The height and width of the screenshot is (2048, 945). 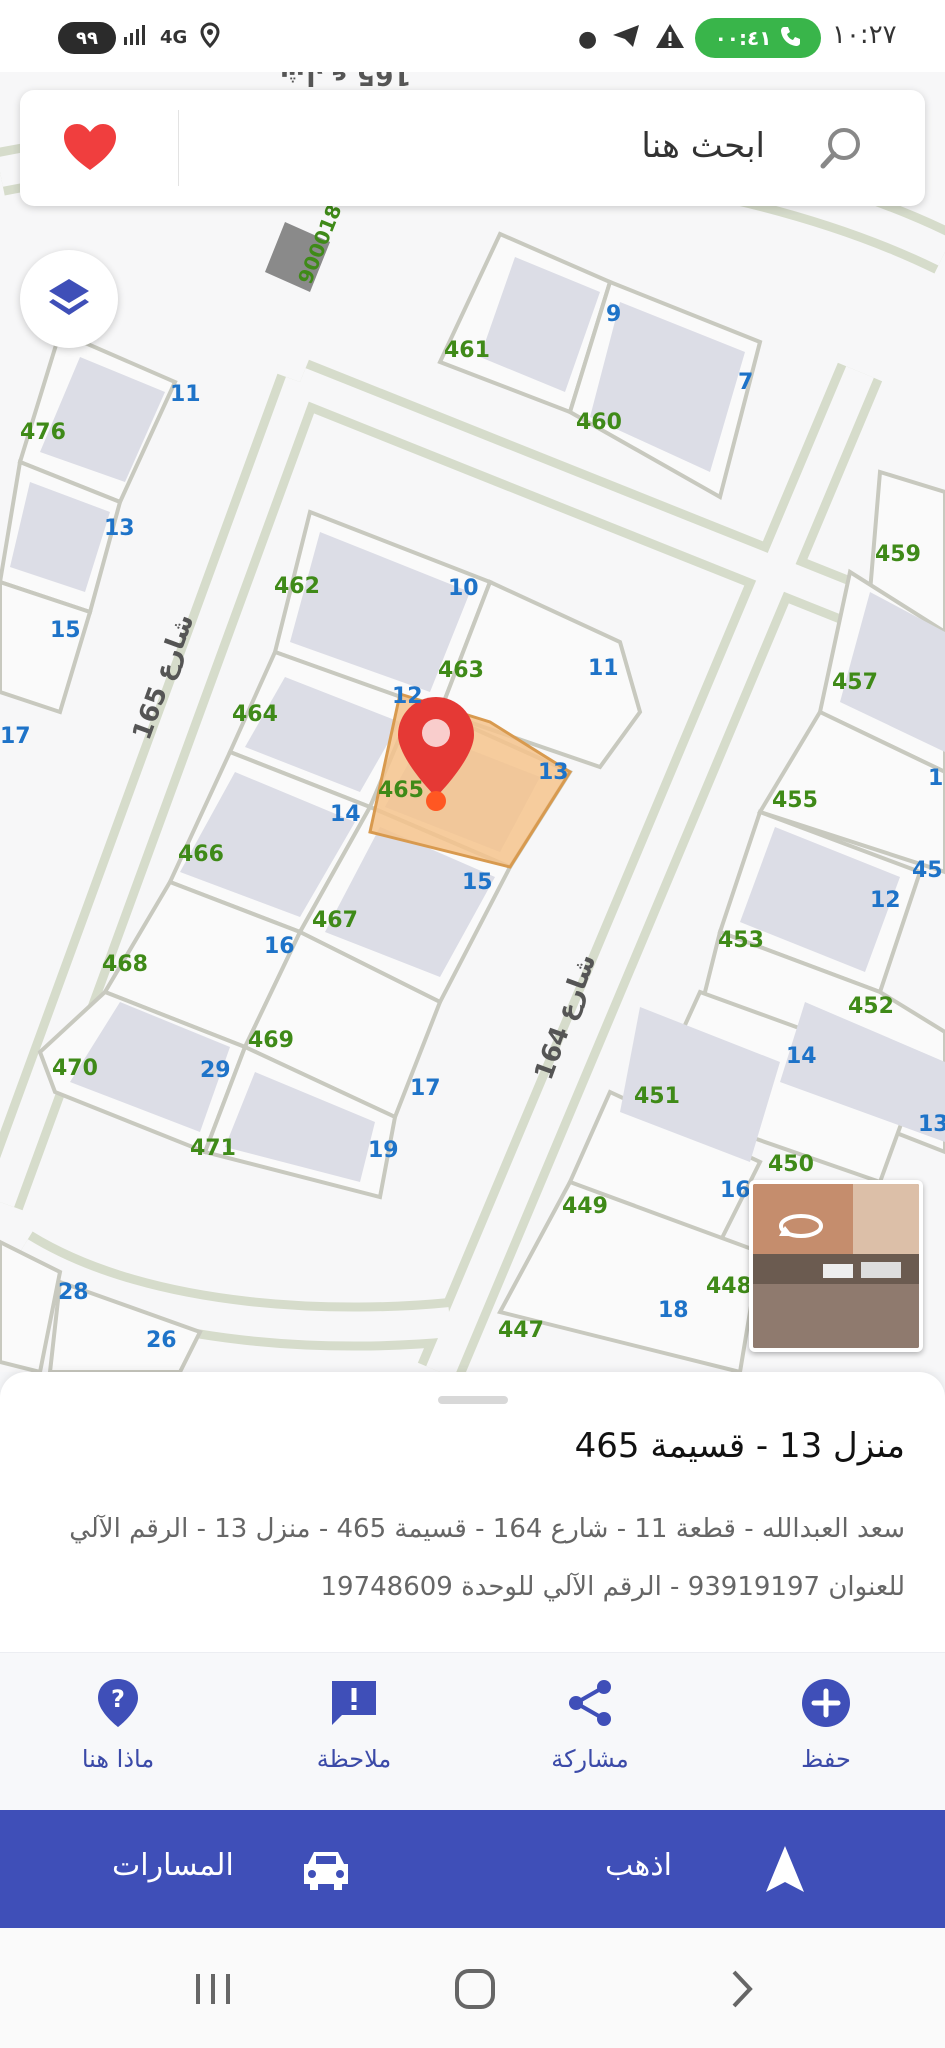 I want to click on search-input: ابحث هنا, so click(x=703, y=146).